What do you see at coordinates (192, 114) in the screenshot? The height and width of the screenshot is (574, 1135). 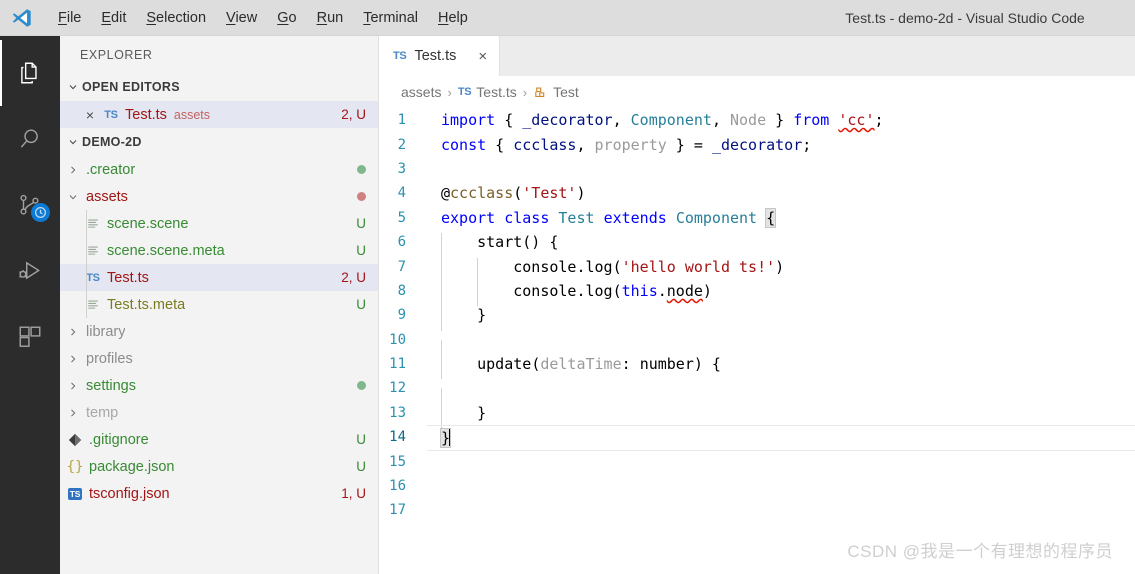 I see `open-editor-description: assets` at bounding box center [192, 114].